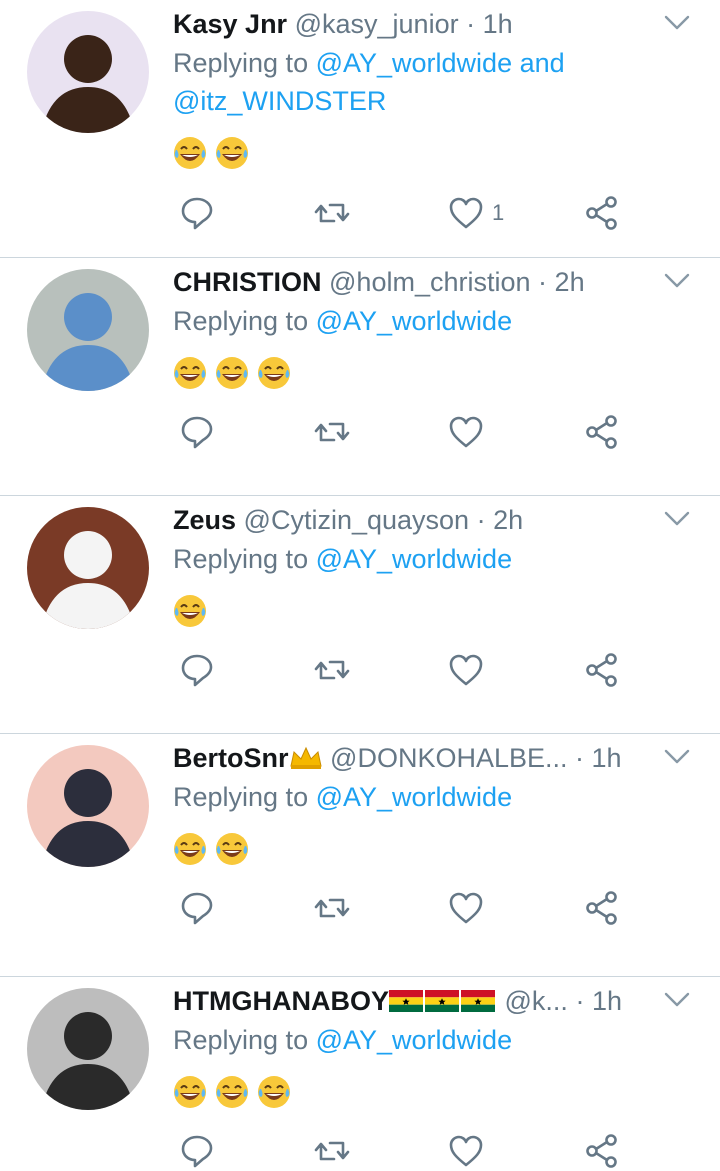  What do you see at coordinates (231, 758) in the screenshot?
I see `display-name: BertoSnr` at bounding box center [231, 758].